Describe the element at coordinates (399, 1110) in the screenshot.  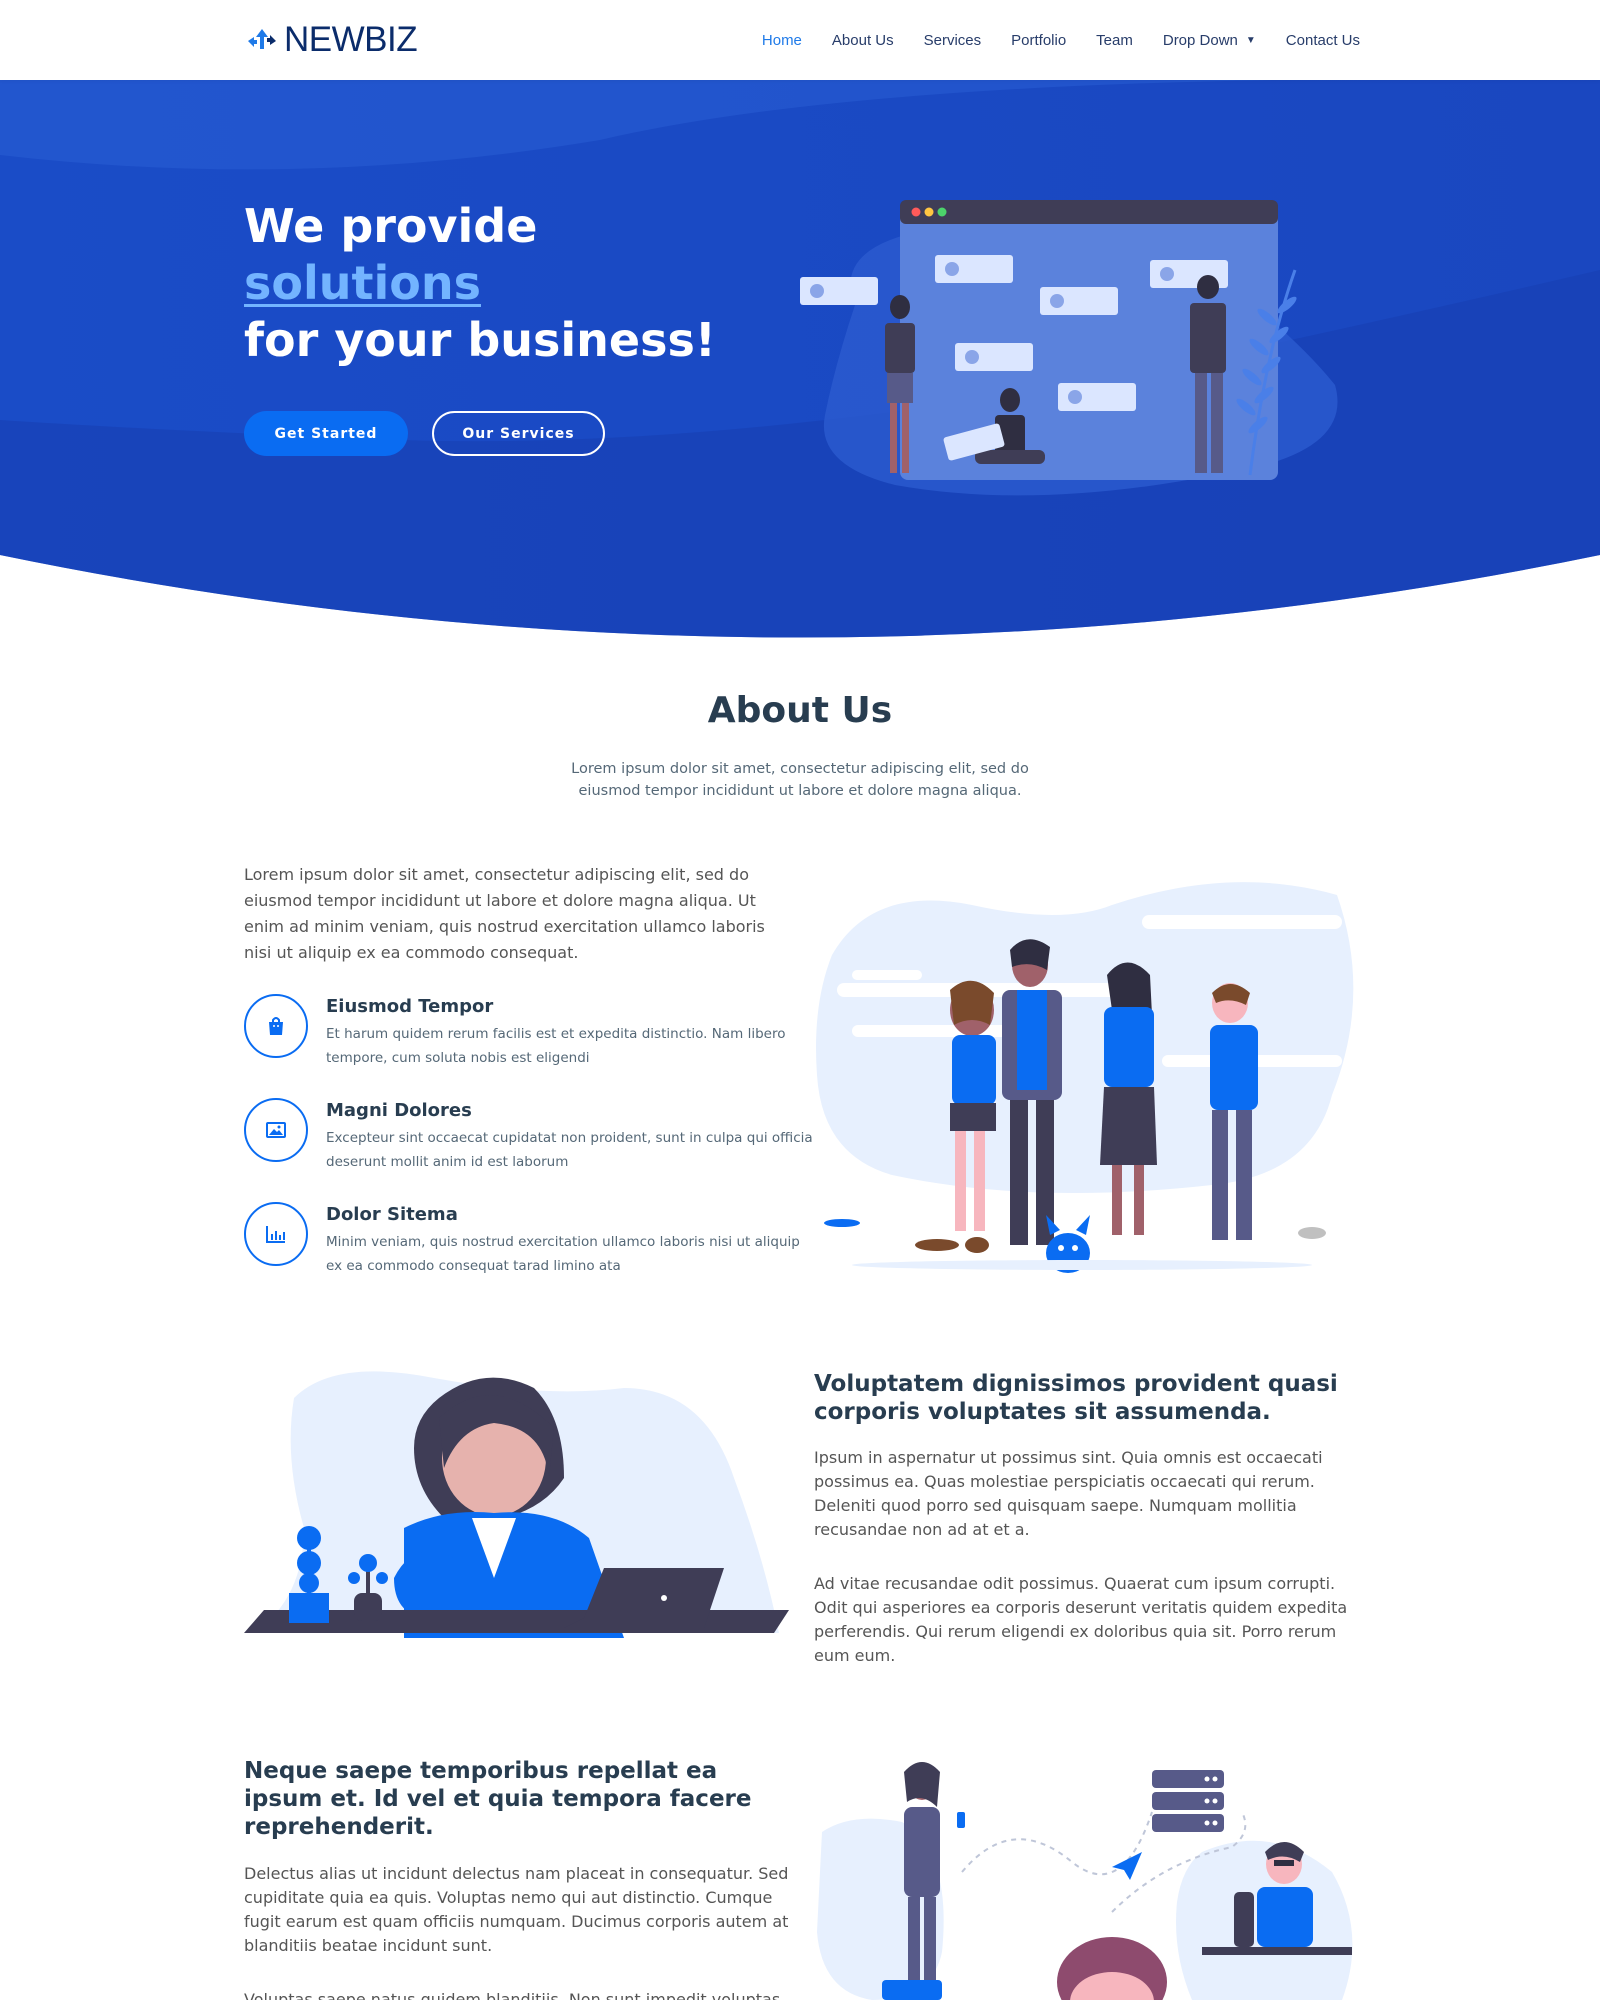
I see `feature-title: Magni Dolores` at that location.